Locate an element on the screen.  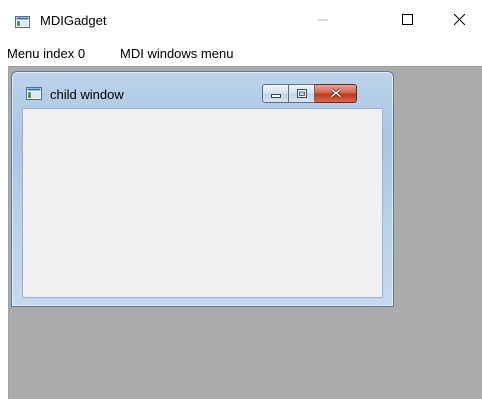
restore-icon is located at coordinates (301, 94).